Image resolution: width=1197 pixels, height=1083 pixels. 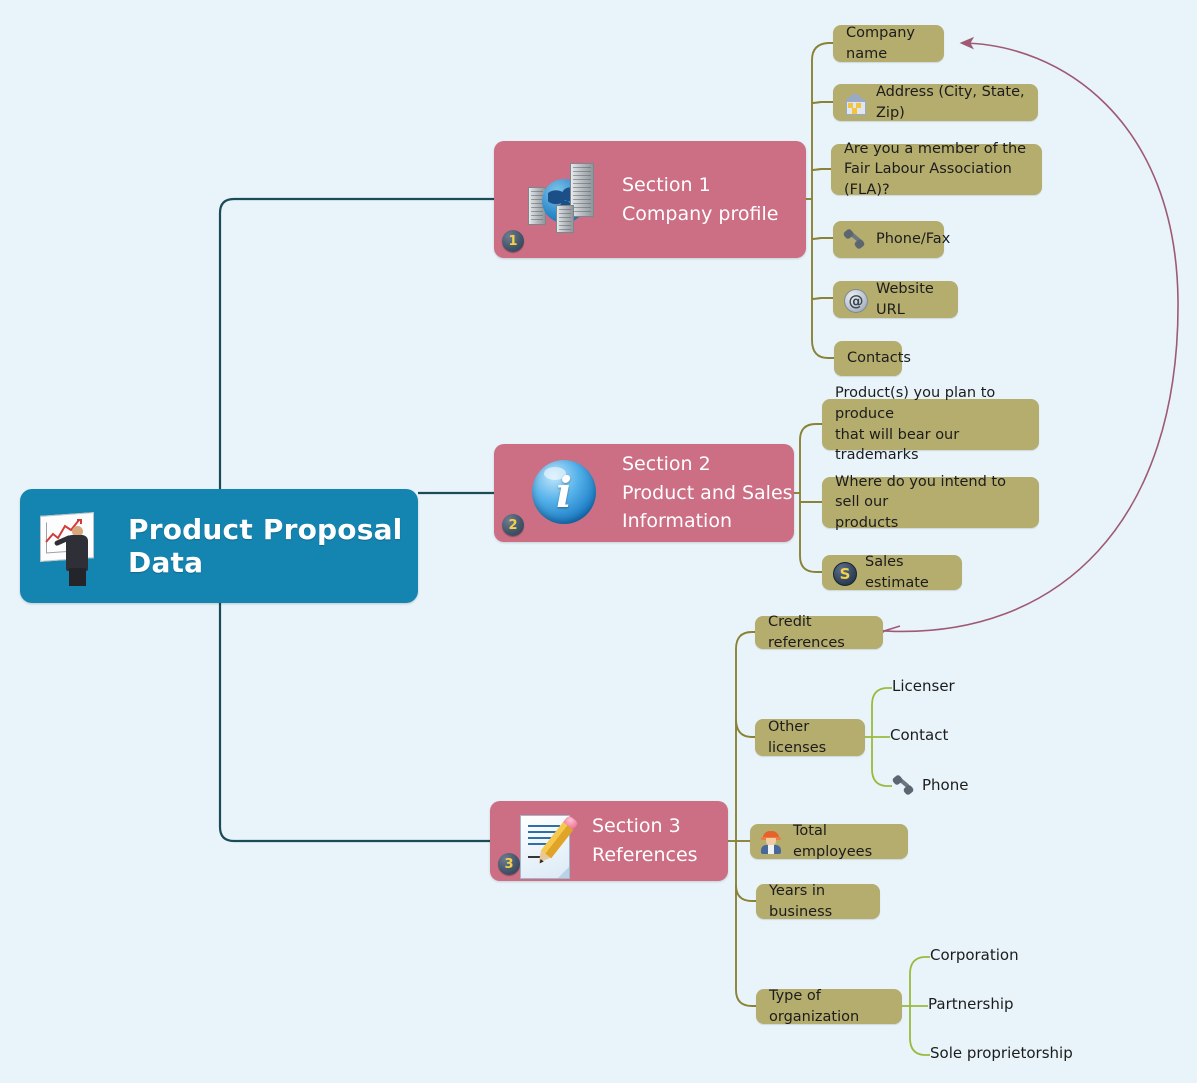 What do you see at coordinates (820, 200) in the screenshot?
I see `section1-branches` at bounding box center [820, 200].